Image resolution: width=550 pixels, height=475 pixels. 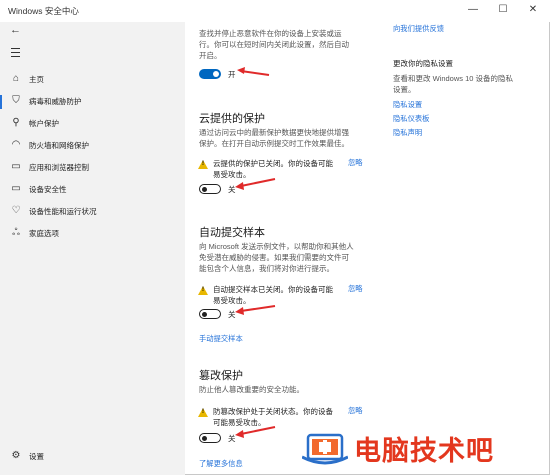 What do you see at coordinates (15, 30) in the screenshot?
I see `back-arrow-icon: ←` at bounding box center [15, 30].